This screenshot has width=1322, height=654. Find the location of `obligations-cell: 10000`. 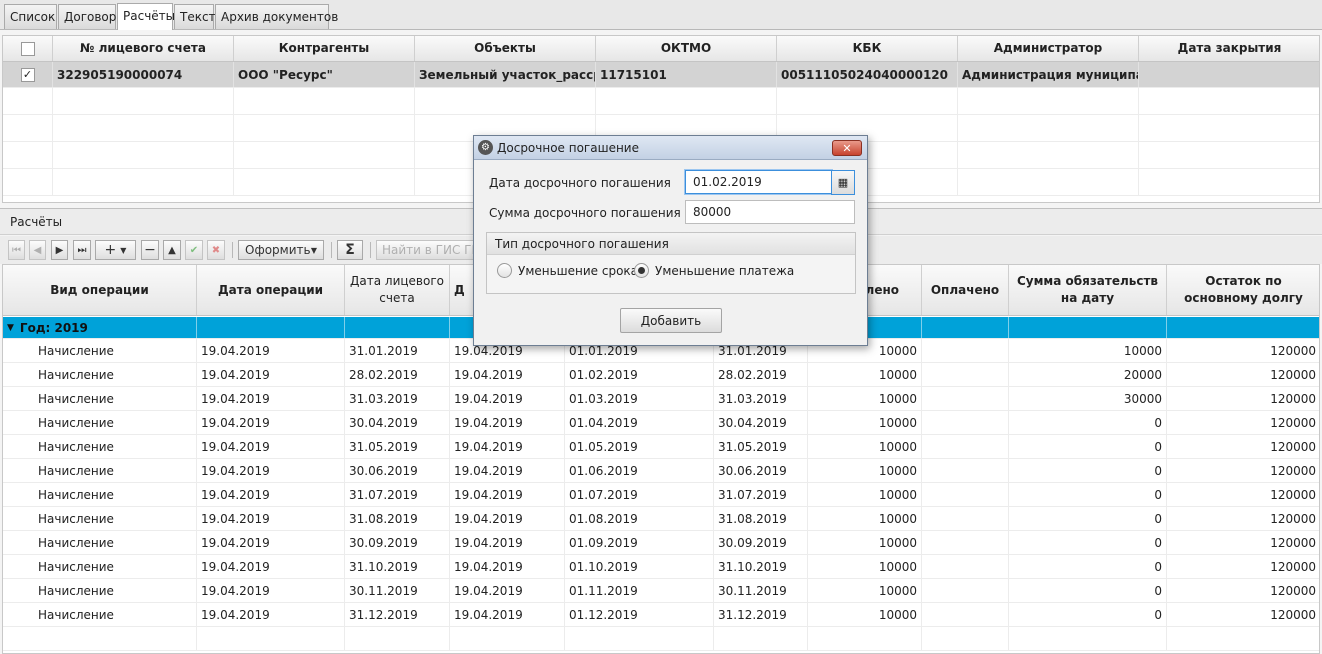

obligations-cell: 10000 is located at coordinates (1088, 350).